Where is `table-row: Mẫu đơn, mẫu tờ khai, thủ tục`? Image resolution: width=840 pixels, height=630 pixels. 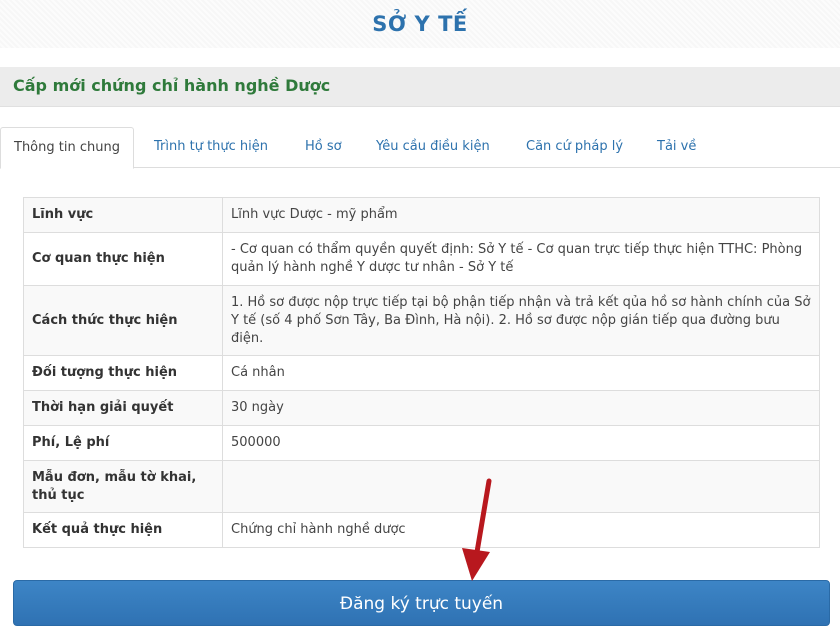 table-row: Mẫu đơn, mẫu tờ khai, thủ tục is located at coordinates (421, 486).